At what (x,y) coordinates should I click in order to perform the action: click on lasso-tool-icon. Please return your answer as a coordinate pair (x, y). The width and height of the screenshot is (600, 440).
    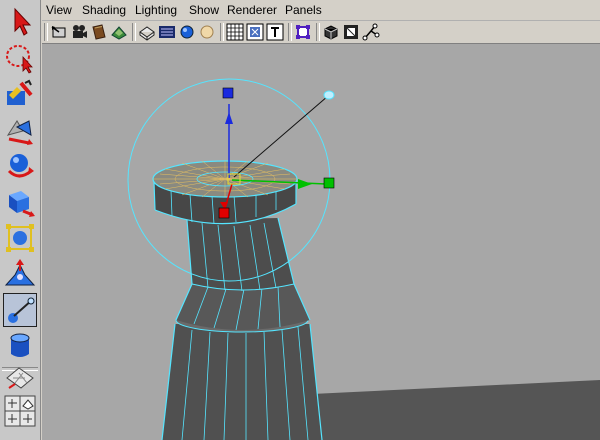
    Looking at the image, I should click on (20, 58).